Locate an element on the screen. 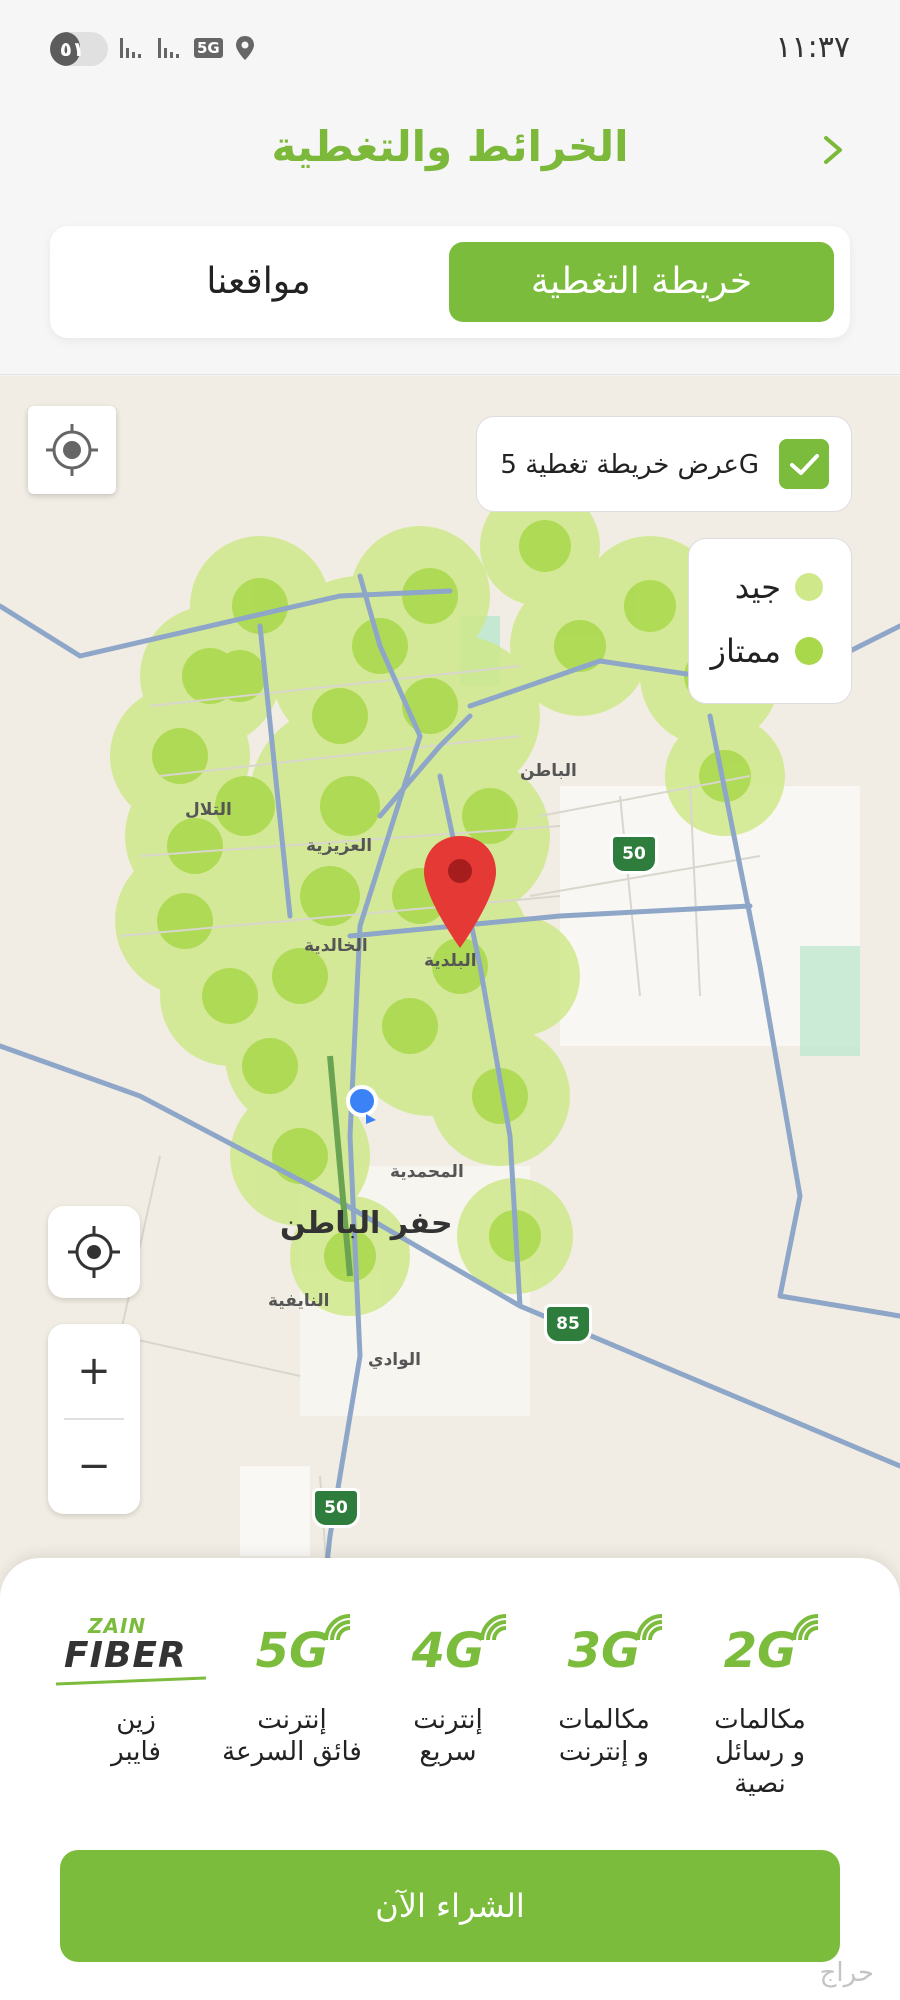 This screenshot has width=900, height=2000. status-bar: ٥١ 5G ١١:٣٧ is located at coordinates (450, 50).